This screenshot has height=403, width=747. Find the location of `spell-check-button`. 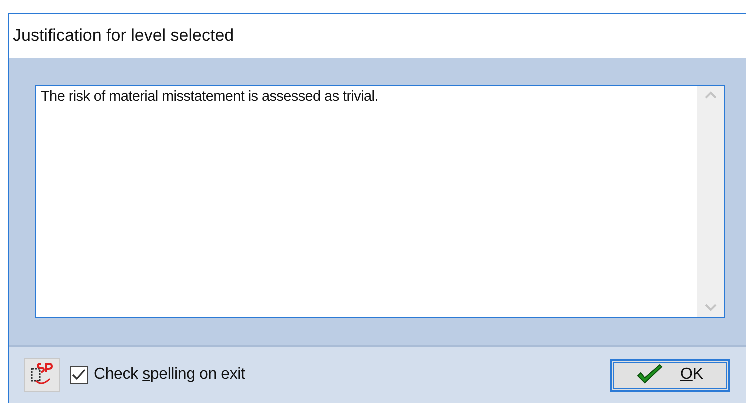

spell-check-button is located at coordinates (42, 375).